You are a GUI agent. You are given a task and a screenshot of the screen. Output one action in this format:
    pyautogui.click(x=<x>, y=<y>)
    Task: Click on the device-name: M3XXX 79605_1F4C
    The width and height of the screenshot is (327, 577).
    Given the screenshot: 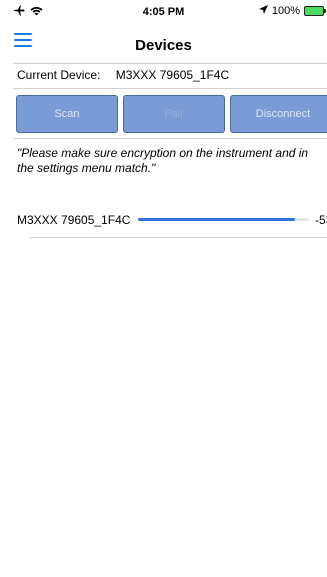 What is the action you would take?
    pyautogui.click(x=74, y=220)
    